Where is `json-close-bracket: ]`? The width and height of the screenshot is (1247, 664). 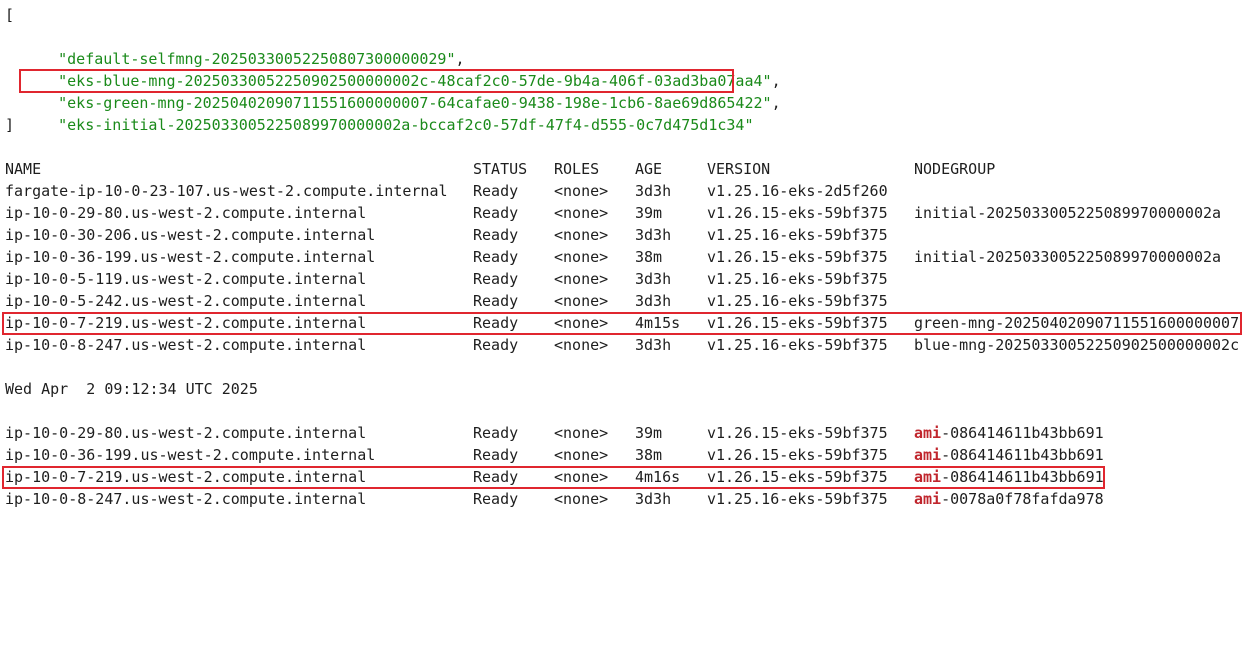
json-close-bracket: ] is located at coordinates (10, 125).